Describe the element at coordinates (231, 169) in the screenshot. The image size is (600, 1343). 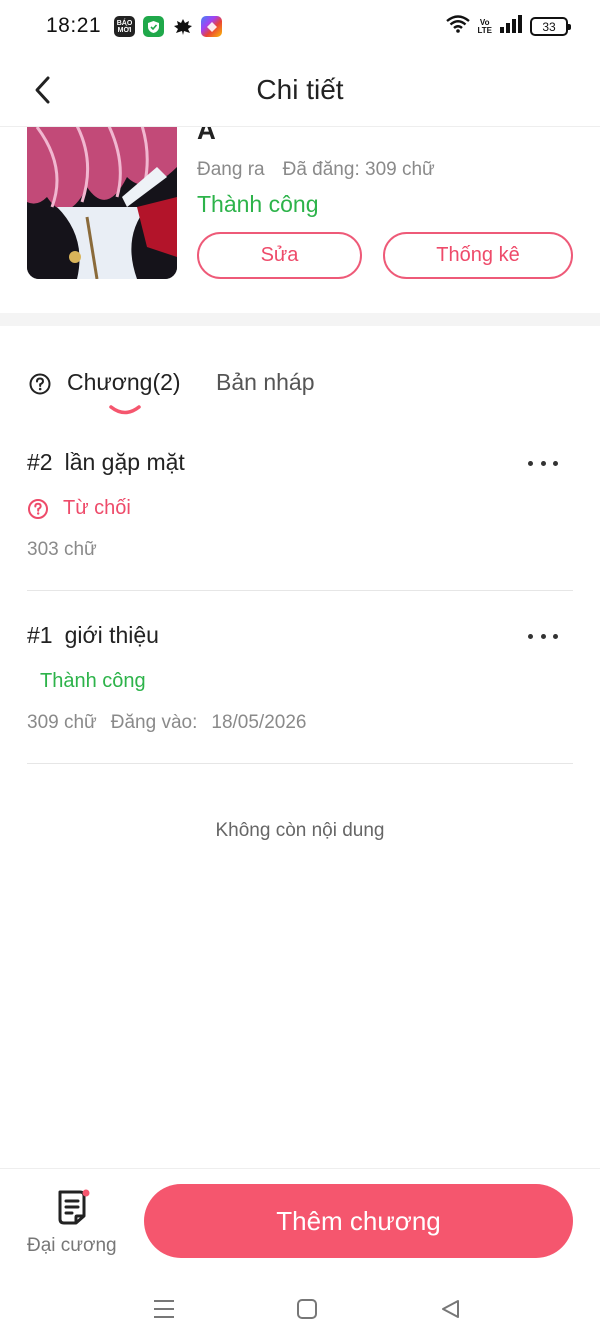
I see `book-state: Đang ra` at that location.